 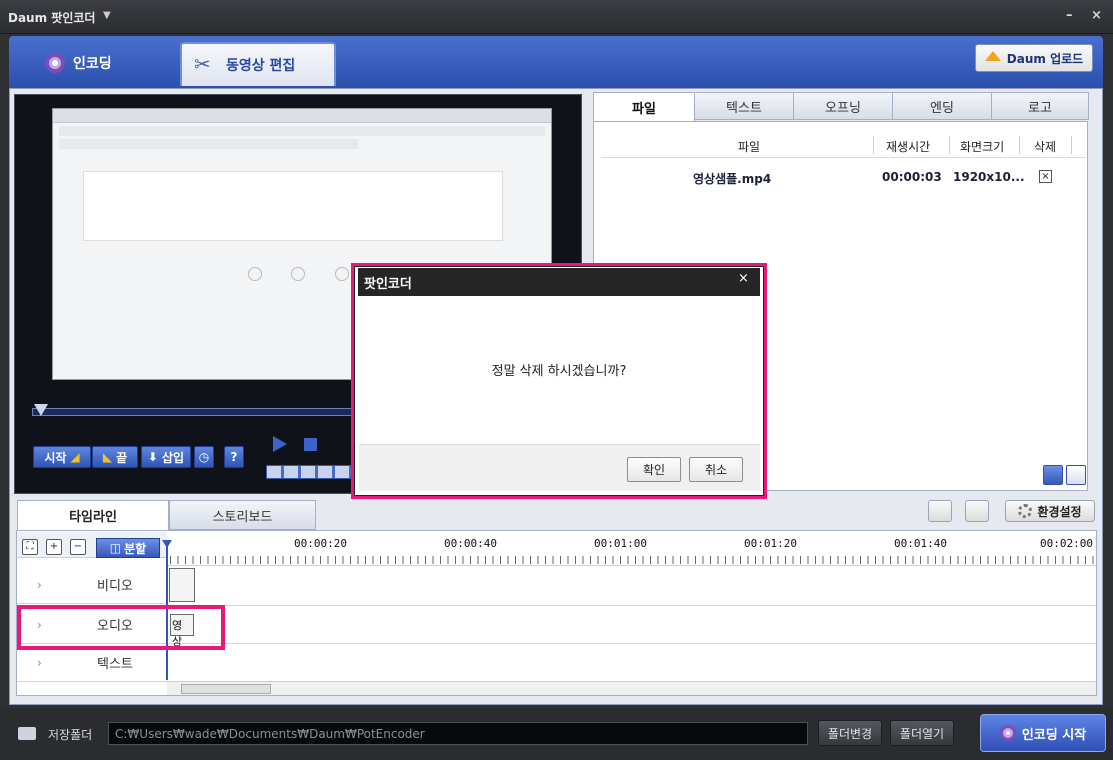 I want to click on track-video: › 비디오, so click(x=92, y=585).